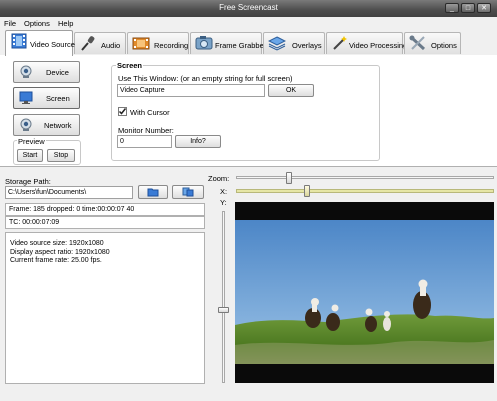 This screenshot has height=401, width=497. I want to click on tab-recording: Recording, so click(158, 43).